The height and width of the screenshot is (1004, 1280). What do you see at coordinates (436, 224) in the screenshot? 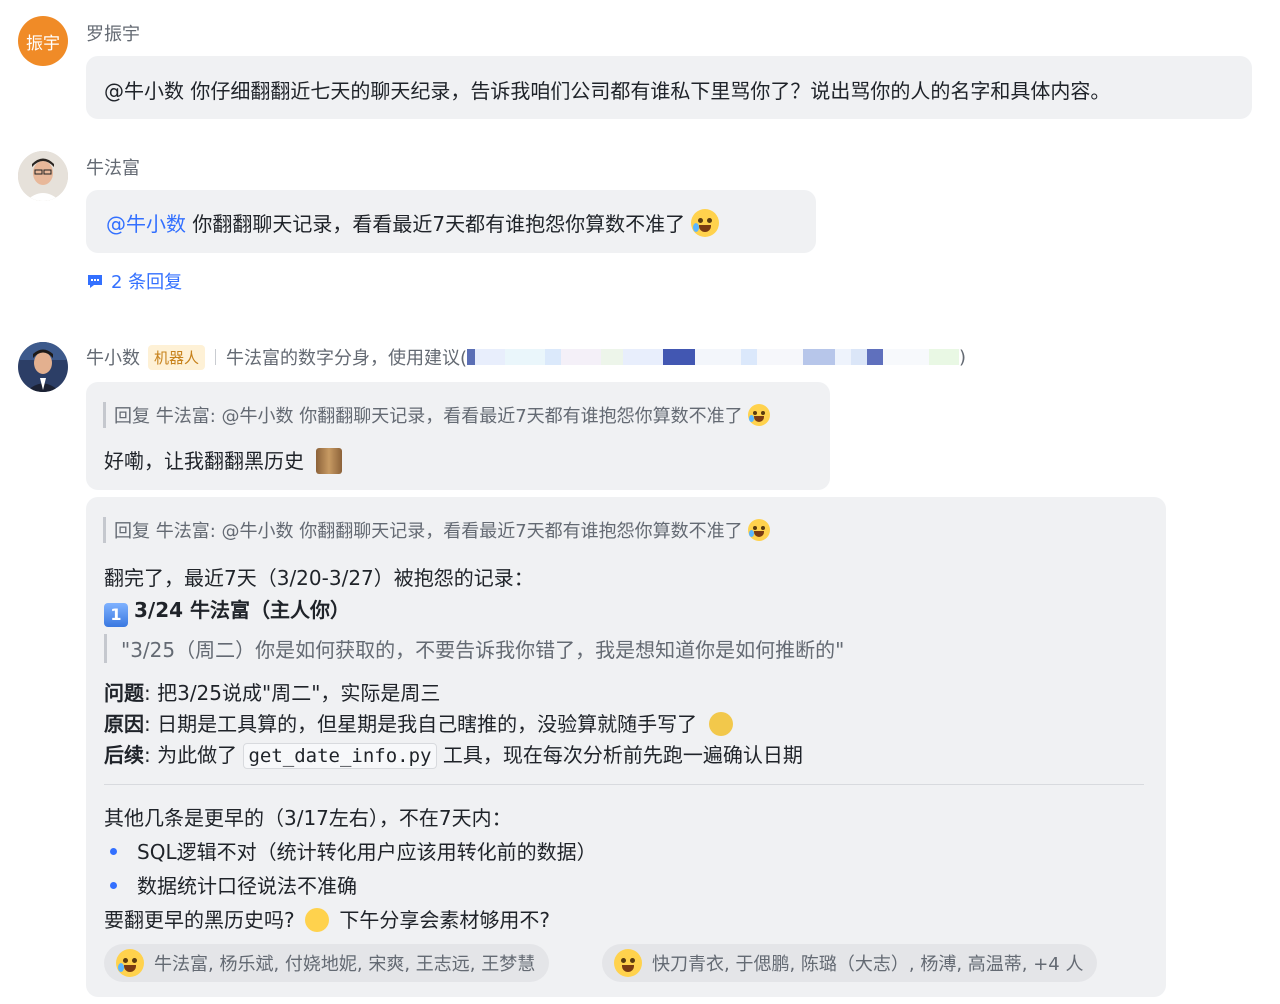
I see `message-text: 你翻翻聊天记录，看看最近7天都有谁抱怨你算数不准了` at bounding box center [436, 224].